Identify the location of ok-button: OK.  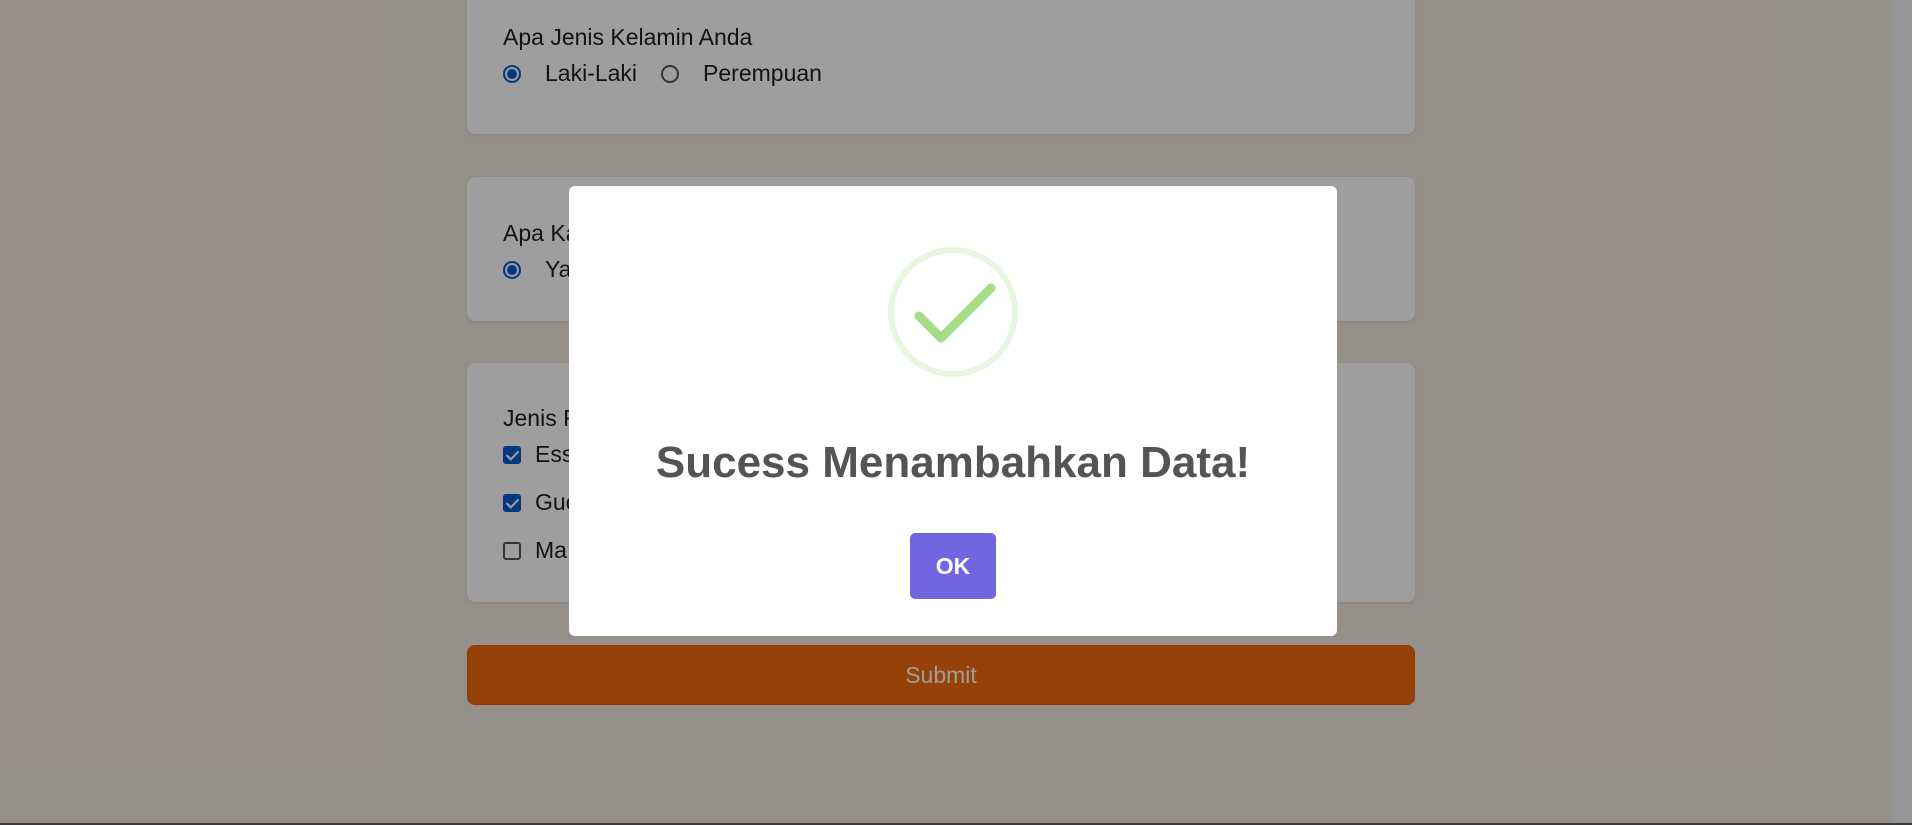
(953, 566).